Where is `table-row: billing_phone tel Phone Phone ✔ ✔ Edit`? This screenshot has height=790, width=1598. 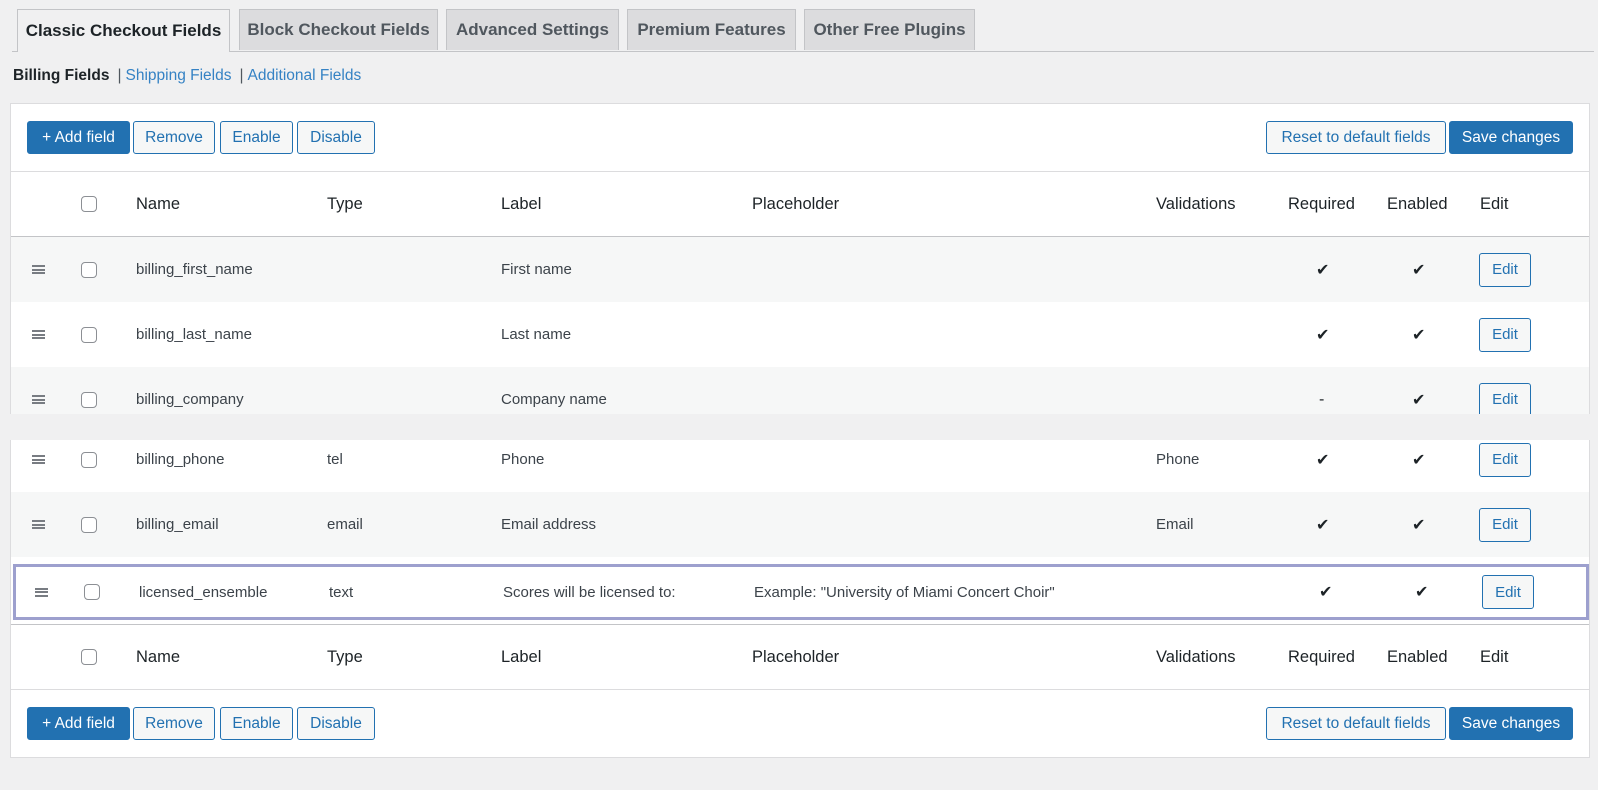
table-row: billing_phone tel Phone Phone ✔ ✔ Edit is located at coordinates (800, 466).